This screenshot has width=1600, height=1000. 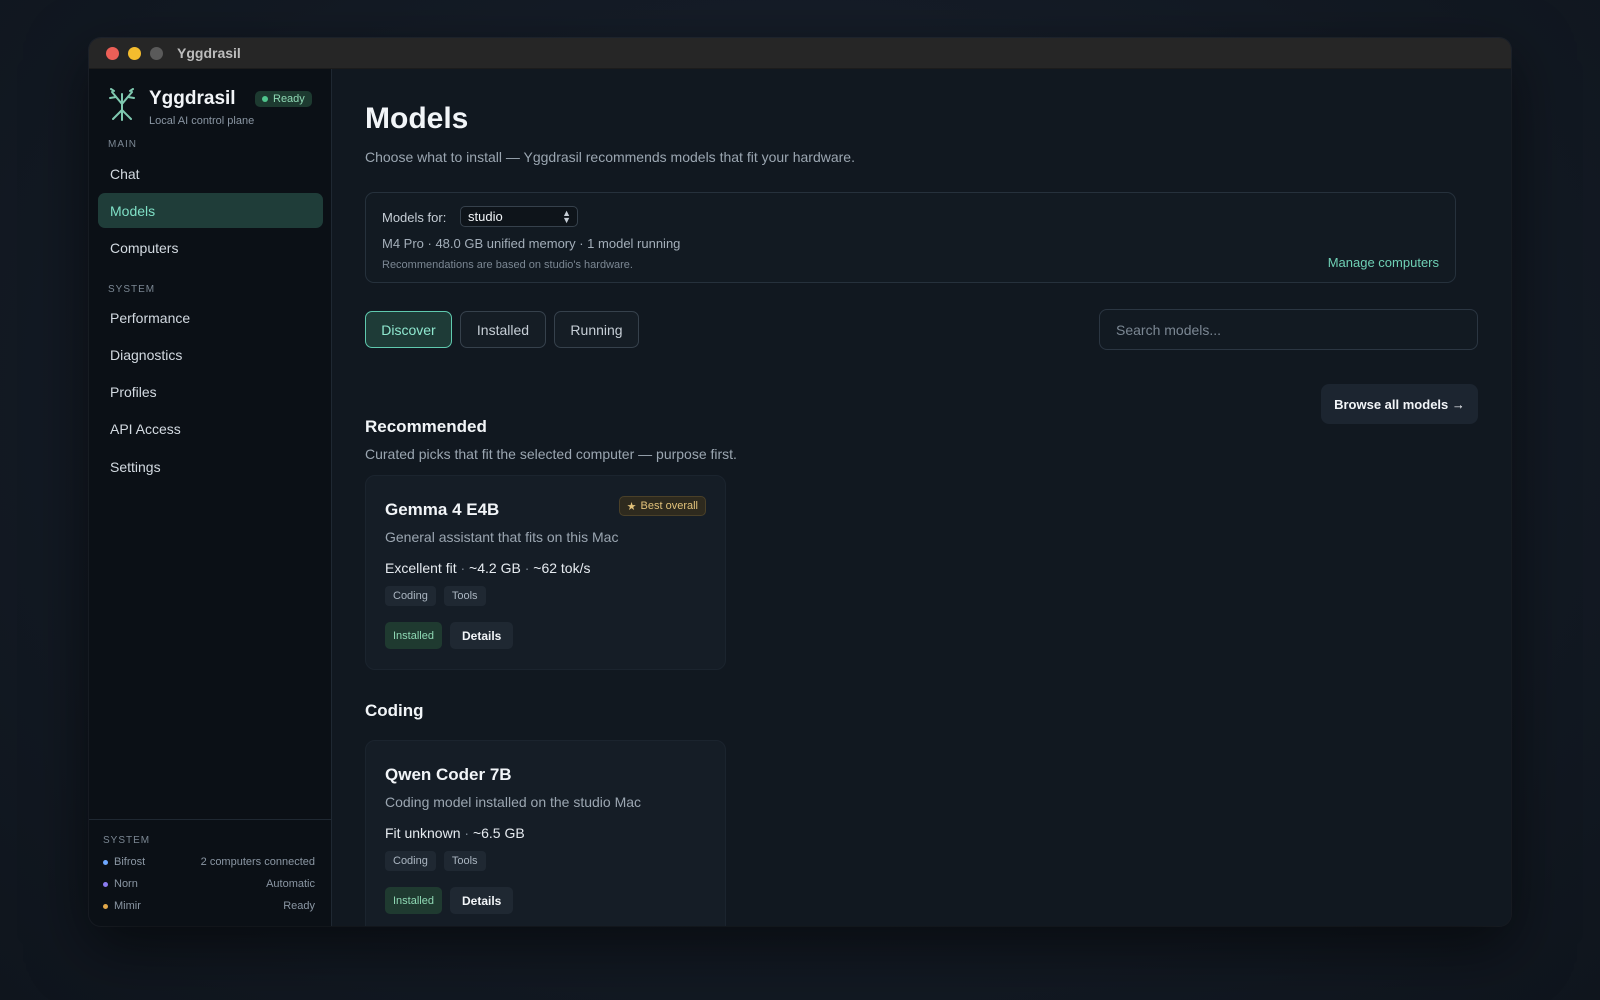 I want to click on brand-subtitle: Local AI control plane, so click(x=202, y=121).